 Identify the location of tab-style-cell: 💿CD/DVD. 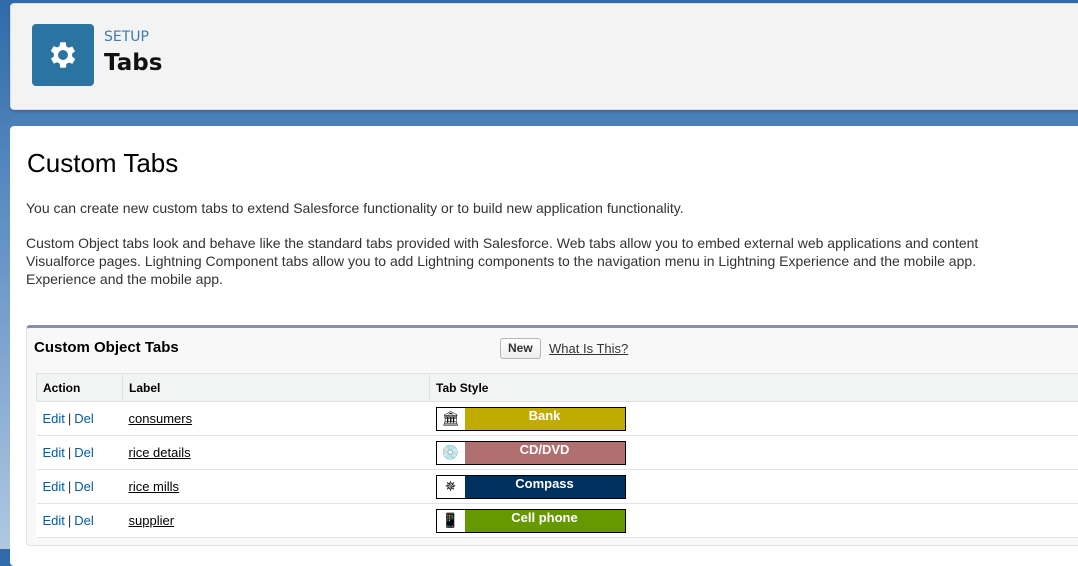
(754, 453).